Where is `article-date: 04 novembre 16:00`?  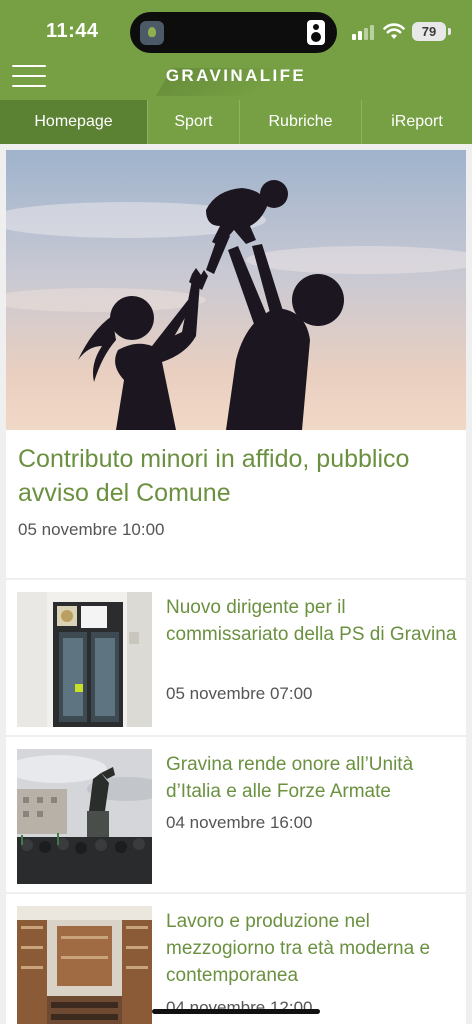 article-date: 04 novembre 16:00 is located at coordinates (239, 822).